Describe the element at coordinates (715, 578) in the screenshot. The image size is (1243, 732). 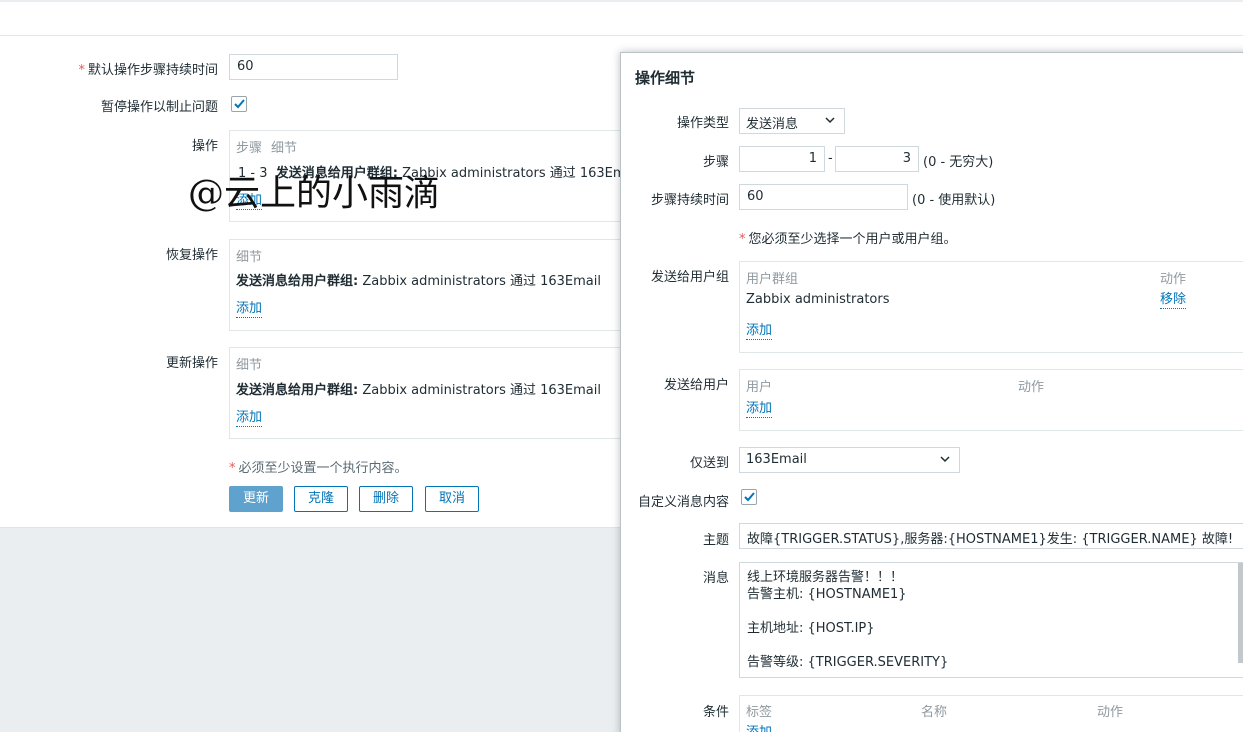
I see `message-label: 消息` at that location.